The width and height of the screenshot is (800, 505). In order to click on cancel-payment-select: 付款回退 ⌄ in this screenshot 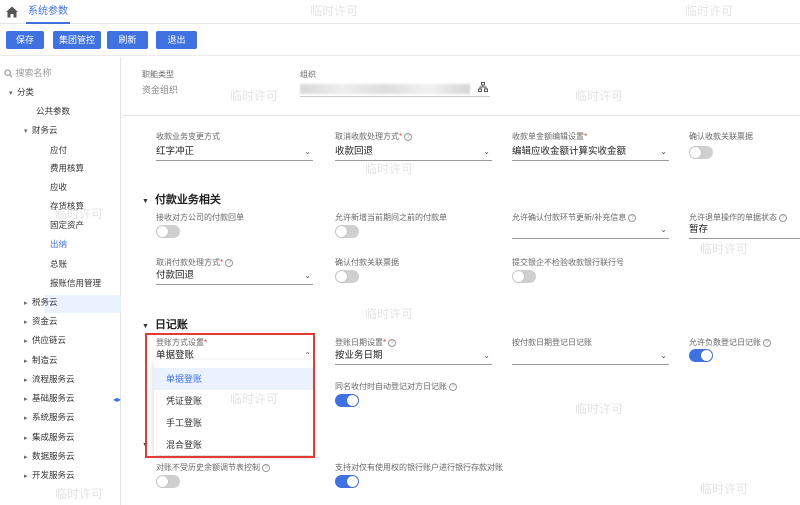, I will do `click(234, 277)`.